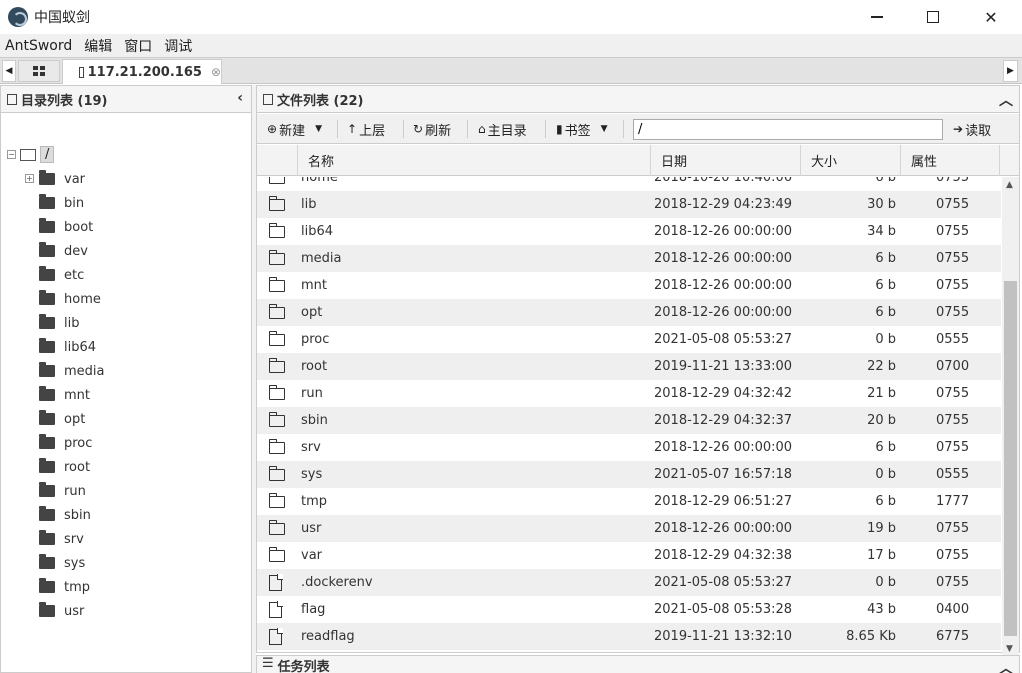 The image size is (1022, 673). I want to click on column-date-header: 日期, so click(725, 160).